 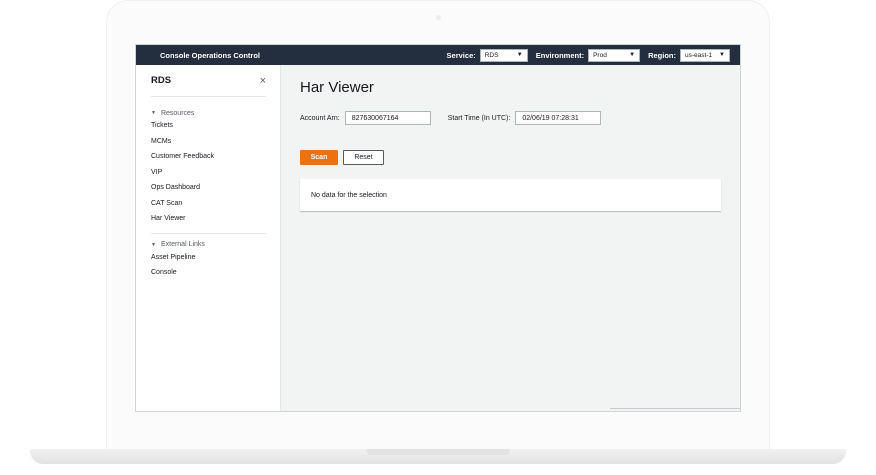 I want to click on service-select: RDS ▼, so click(x=503, y=55).